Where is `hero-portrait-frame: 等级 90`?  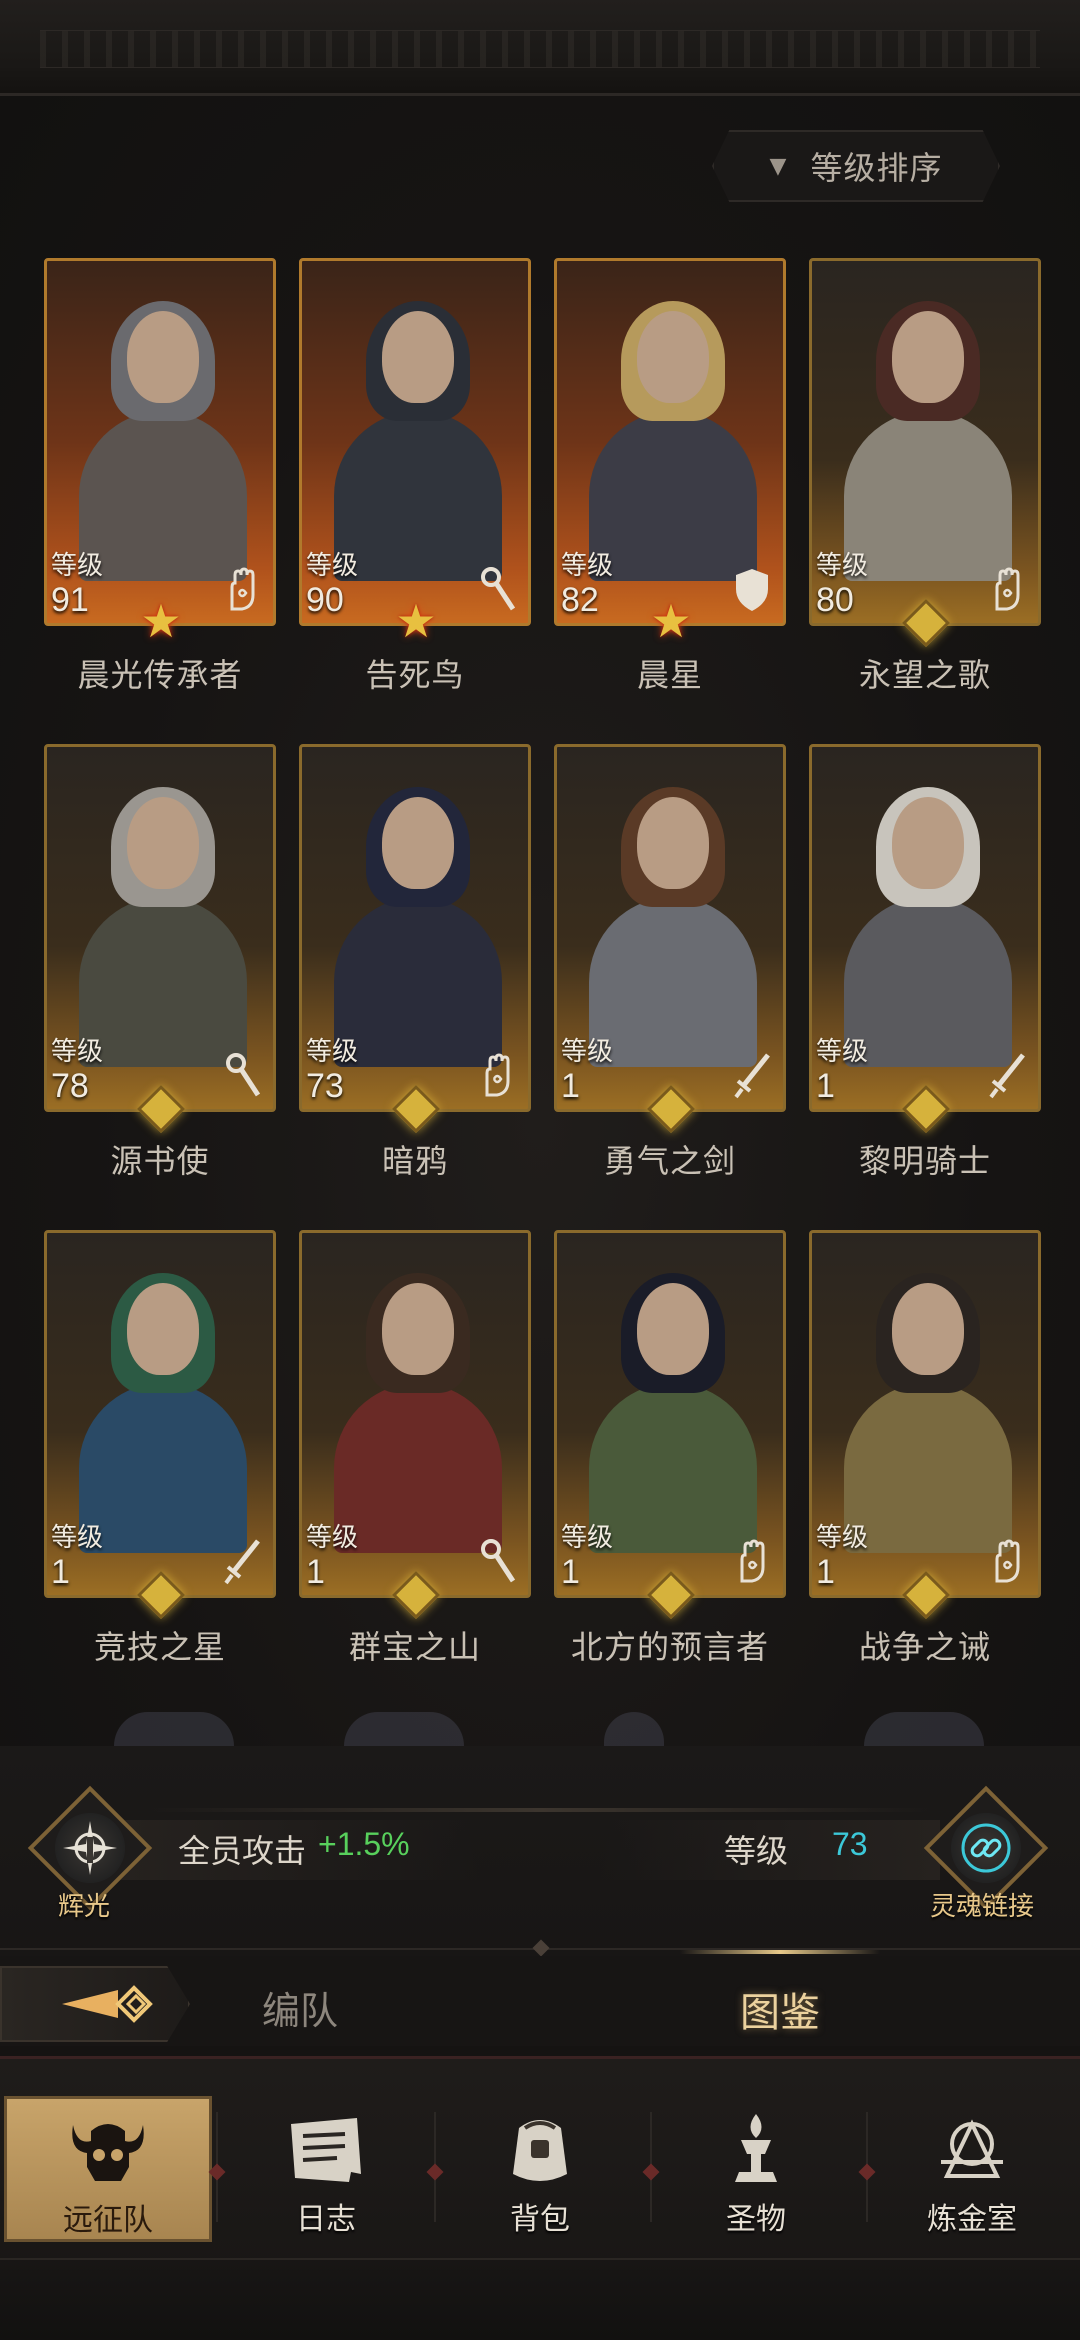 hero-portrait-frame: 等级 90 is located at coordinates (415, 442).